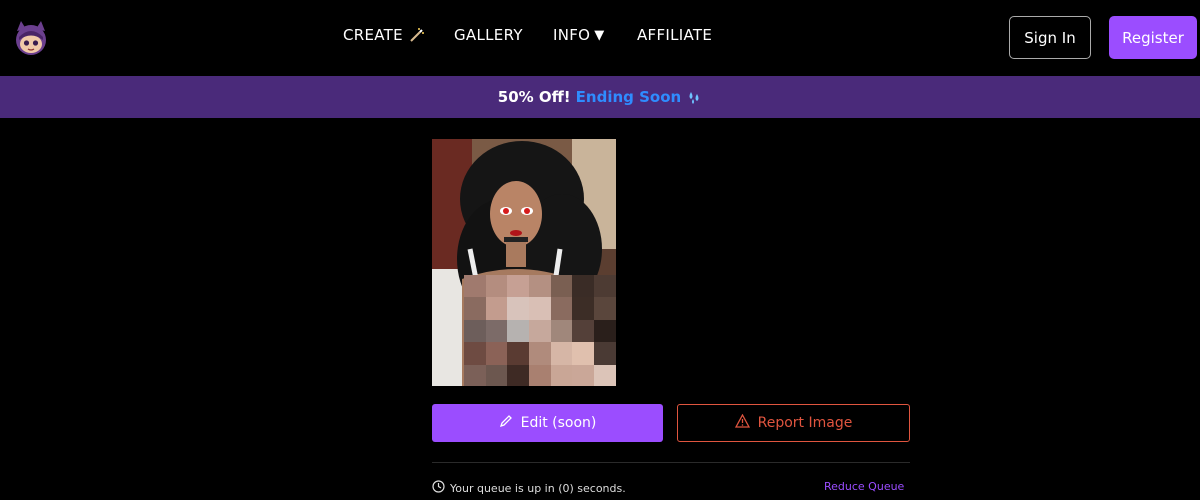 Image resolution: width=1200 pixels, height=500 pixels. Describe the element at coordinates (506, 423) in the screenshot. I see `pencil-icon` at that location.